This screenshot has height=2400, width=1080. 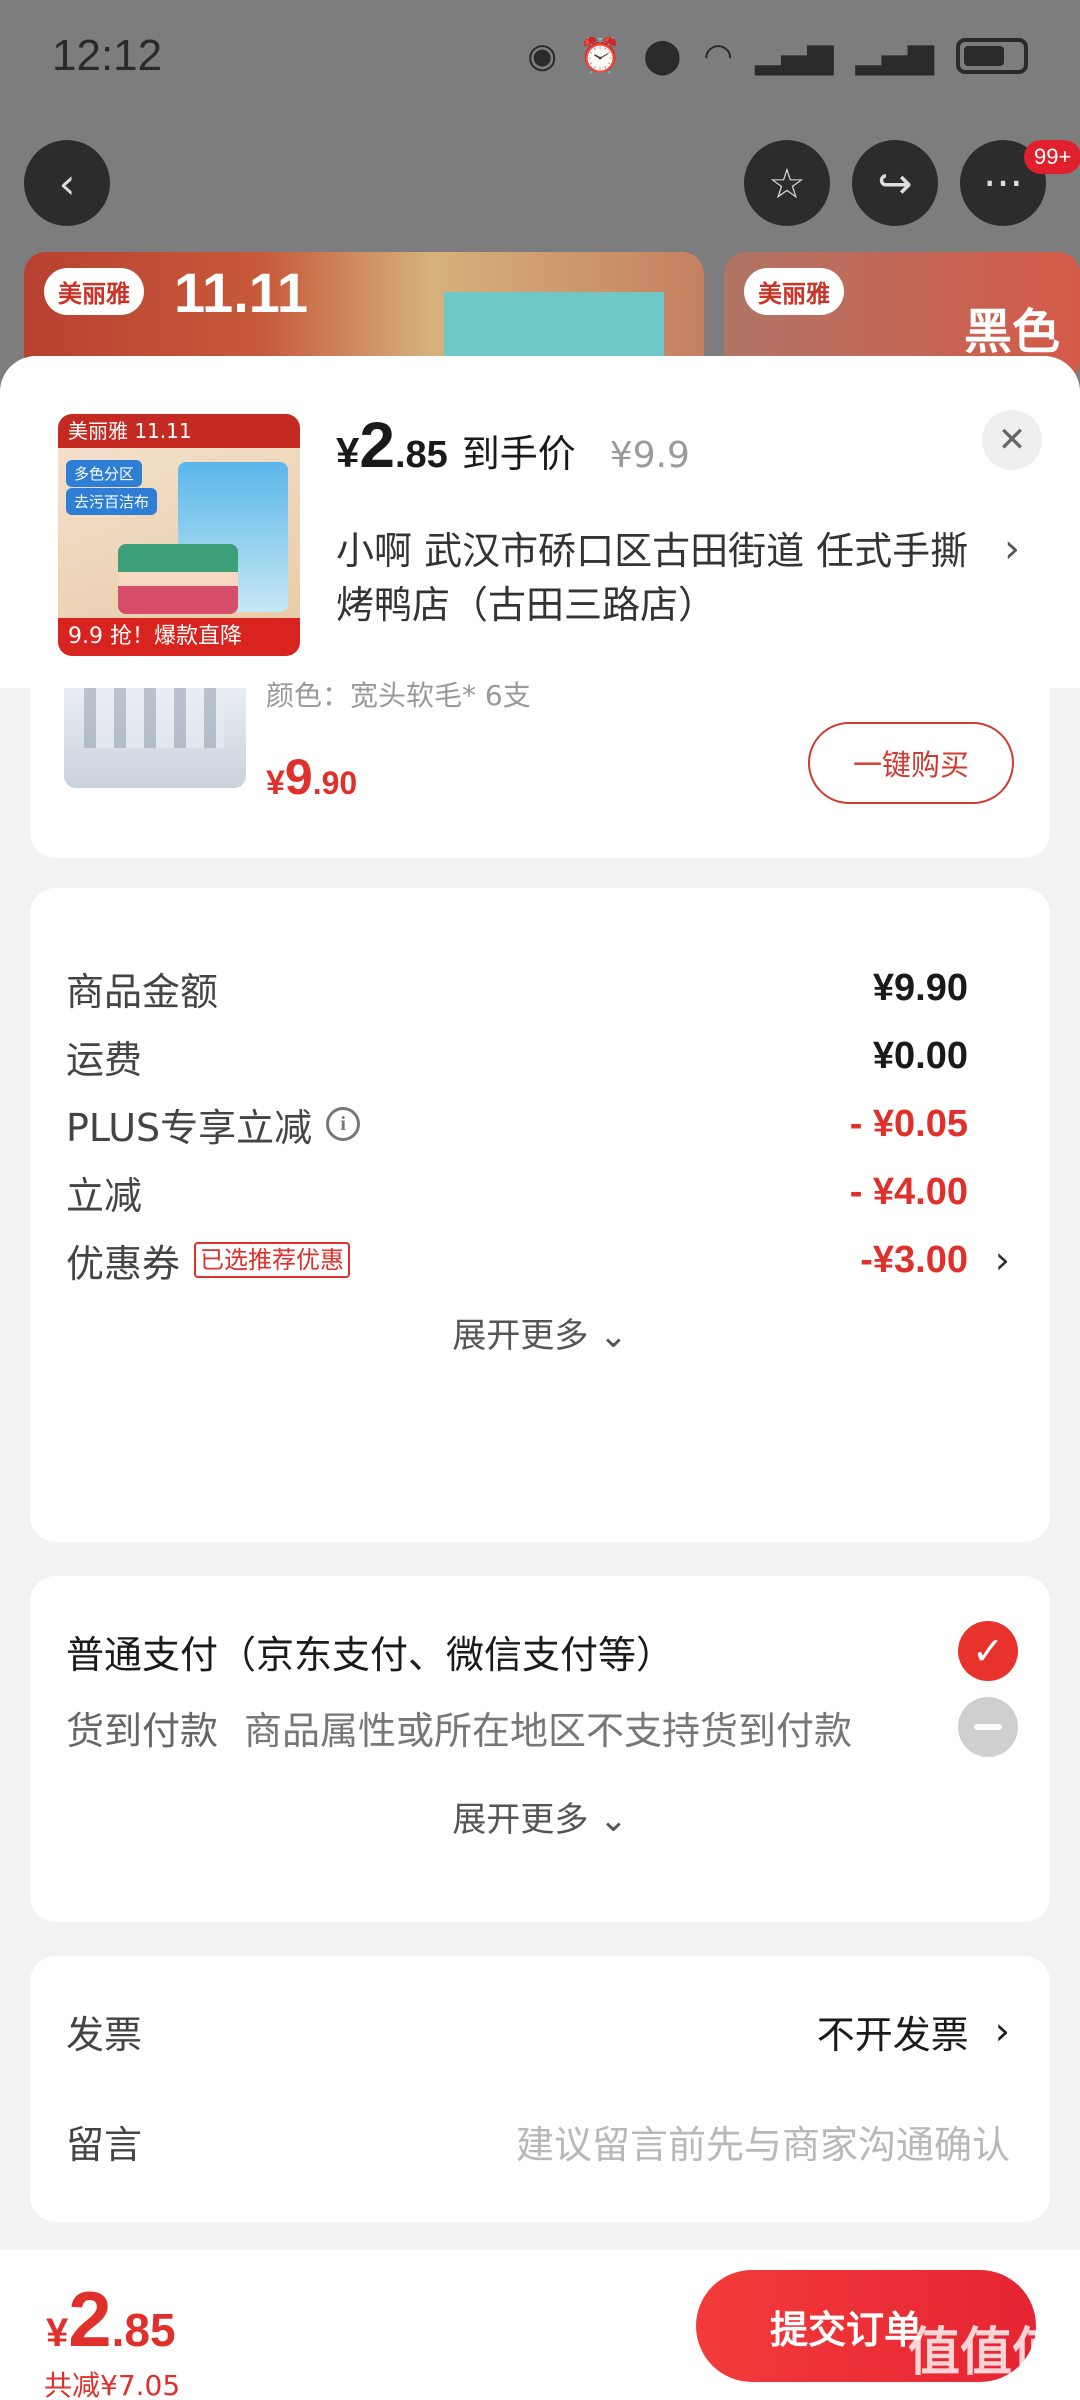 I want to click on instant-discount-row: 立减 - ¥4.00, so click(x=517, y=1194).